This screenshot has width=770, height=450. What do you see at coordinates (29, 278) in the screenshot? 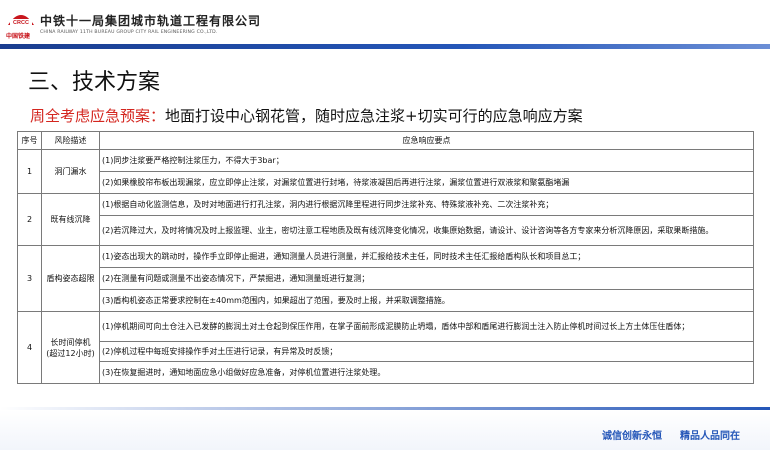
I see `row-number: 3` at bounding box center [29, 278].